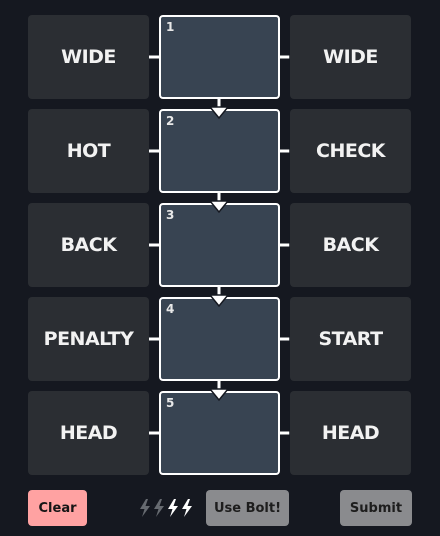 Image resolution: width=440 pixels, height=536 pixels. Describe the element at coordinates (350, 245) in the screenshot. I see `right-word-tile: BACK` at that location.